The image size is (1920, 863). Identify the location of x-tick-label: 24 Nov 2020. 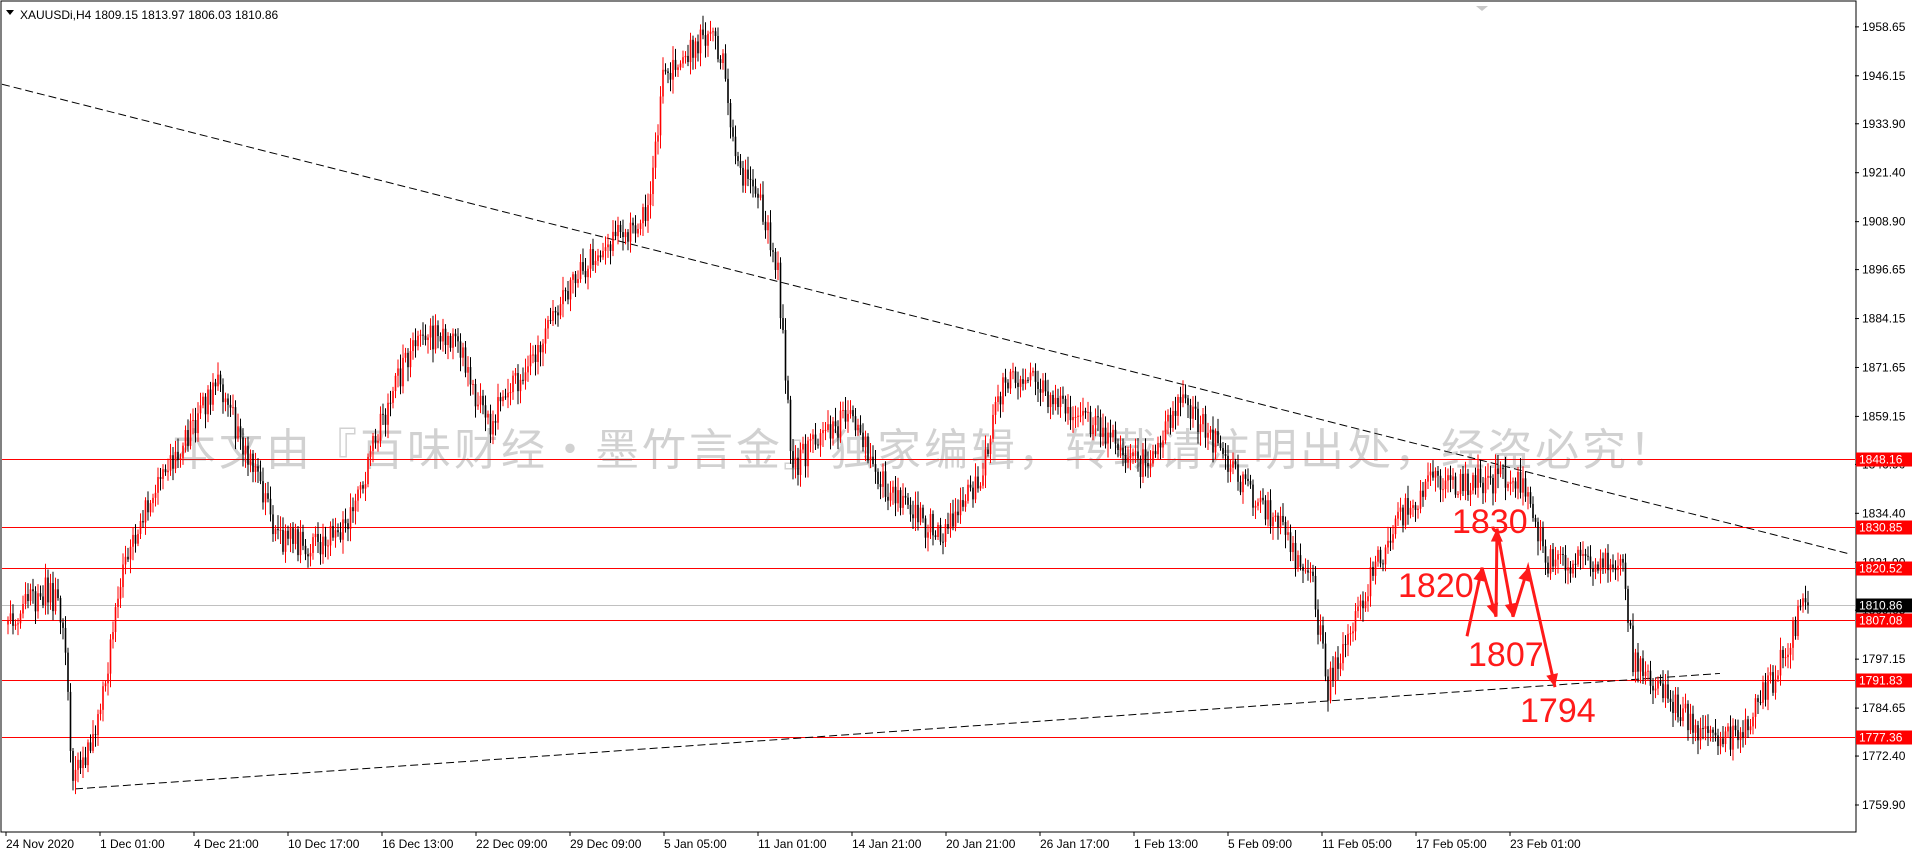
(40, 844).